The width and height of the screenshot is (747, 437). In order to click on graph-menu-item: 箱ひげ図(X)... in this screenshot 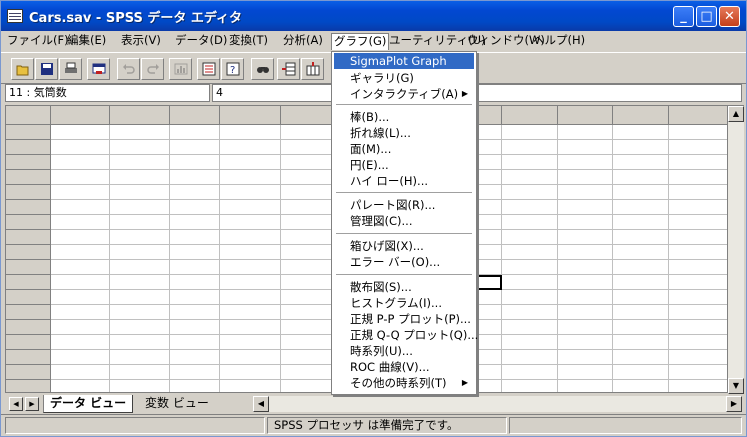, I will do `click(404, 246)`.